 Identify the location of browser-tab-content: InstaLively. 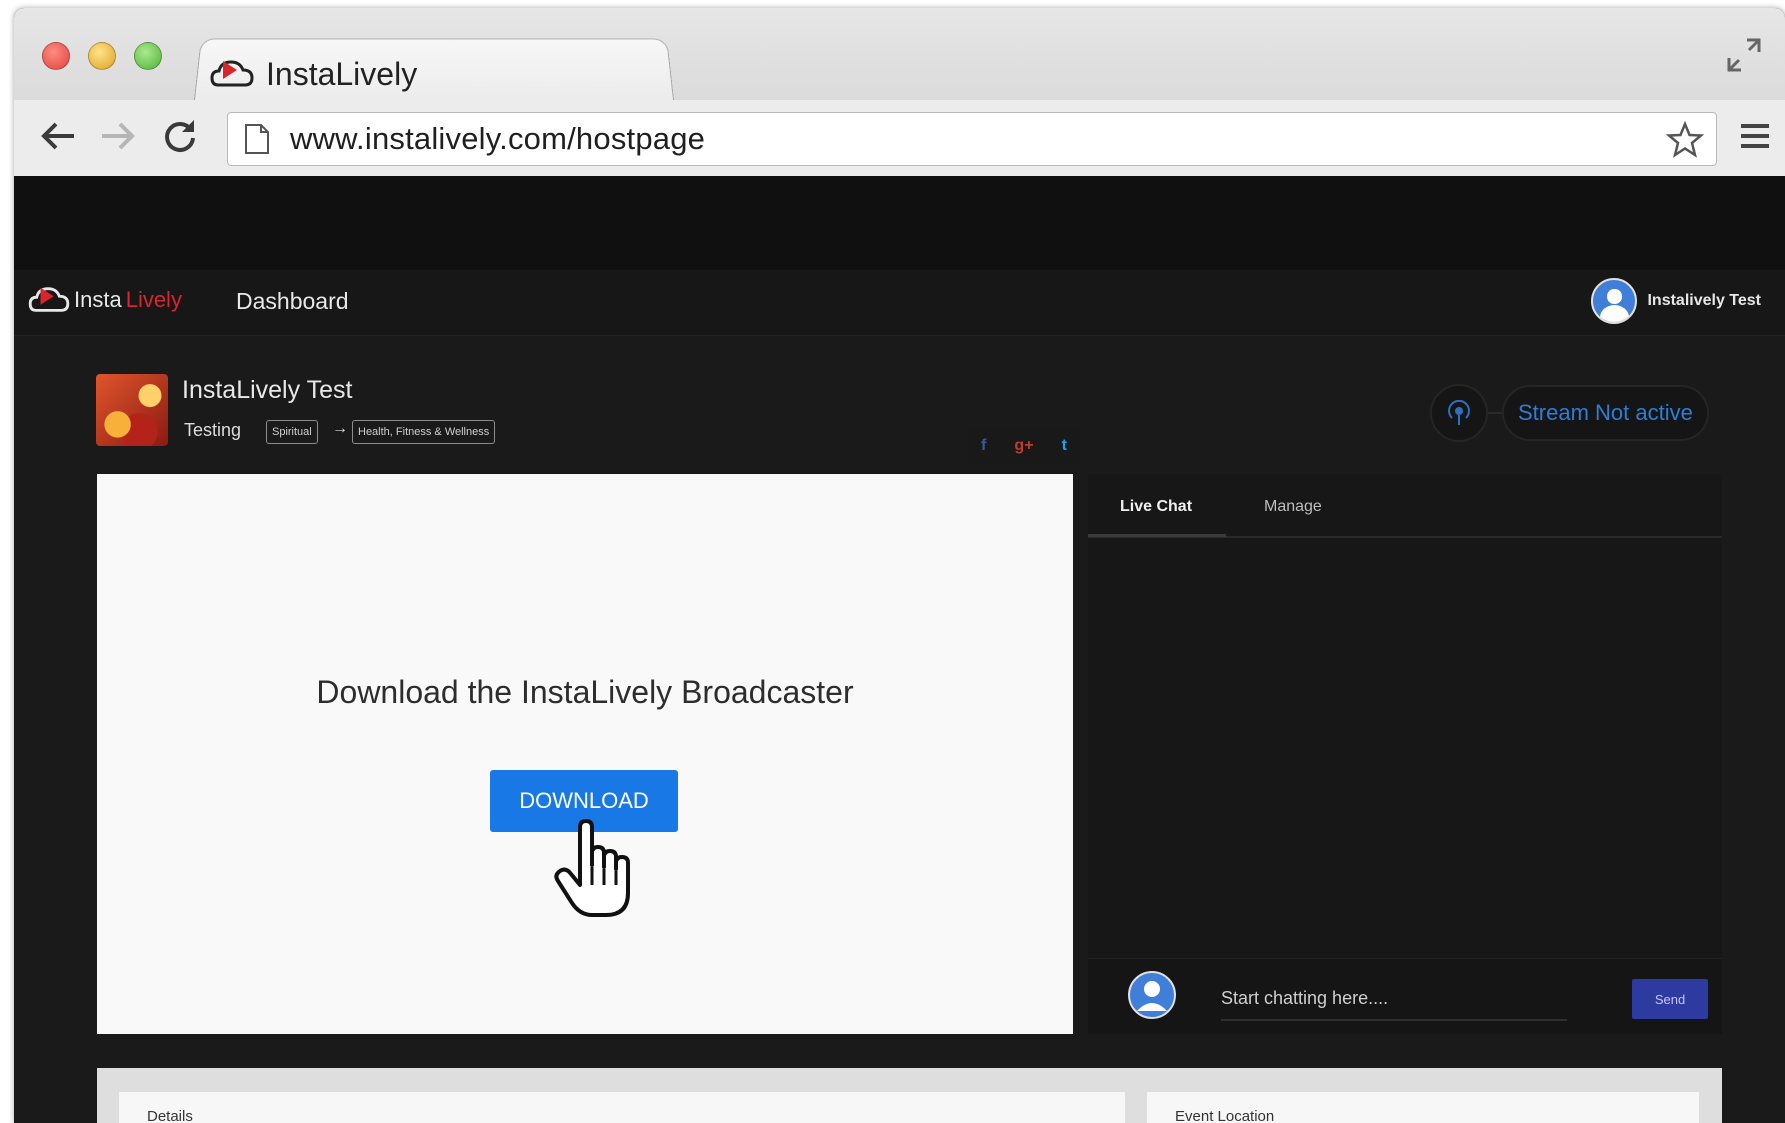
(313, 74).